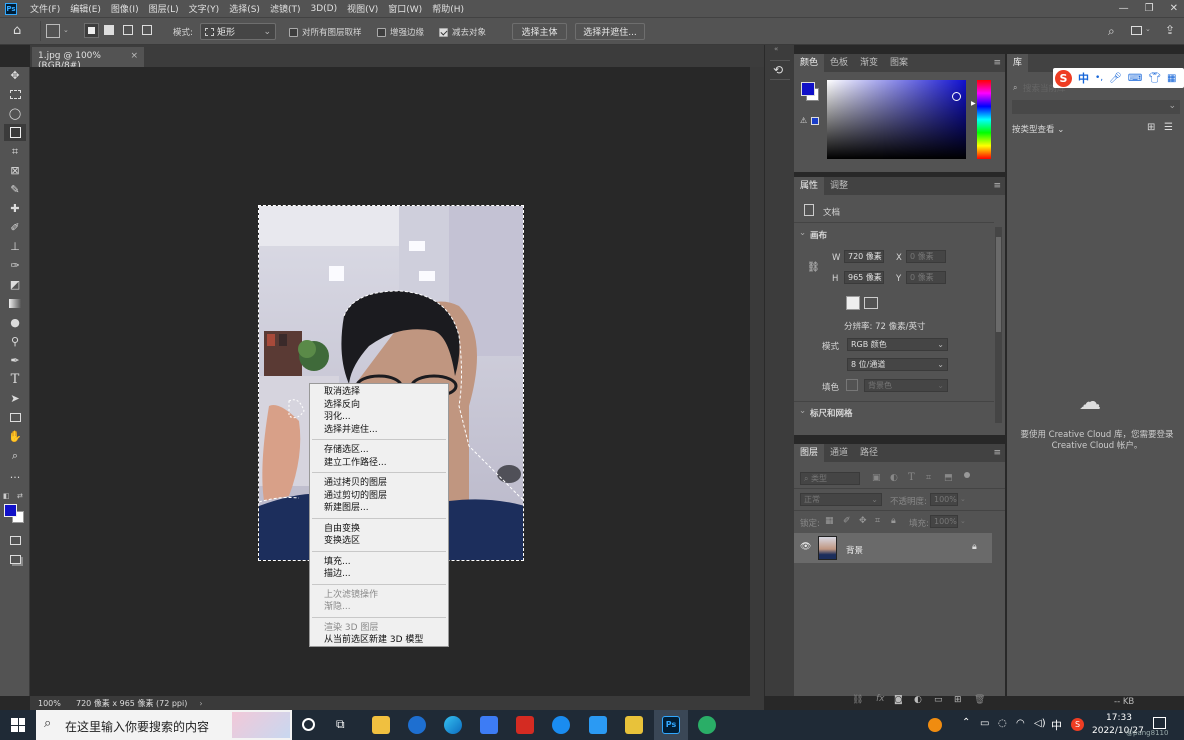 The height and width of the screenshot is (740, 1184). I want to click on menu-window: 窗口(W), so click(405, 8).